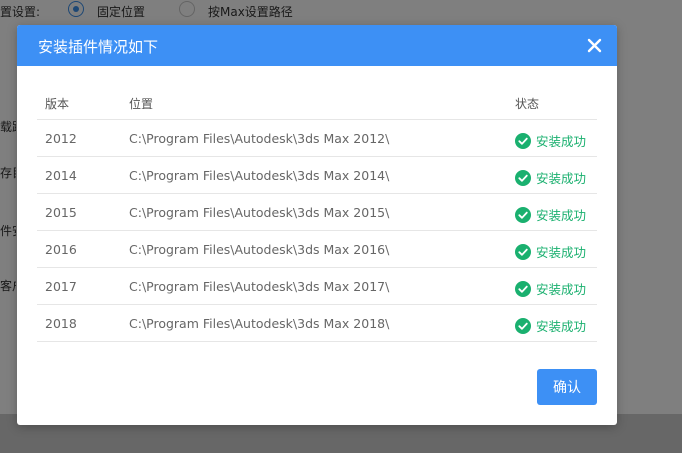 Image resolution: width=682 pixels, height=453 pixels. I want to click on version-cell: 2012, so click(61, 138).